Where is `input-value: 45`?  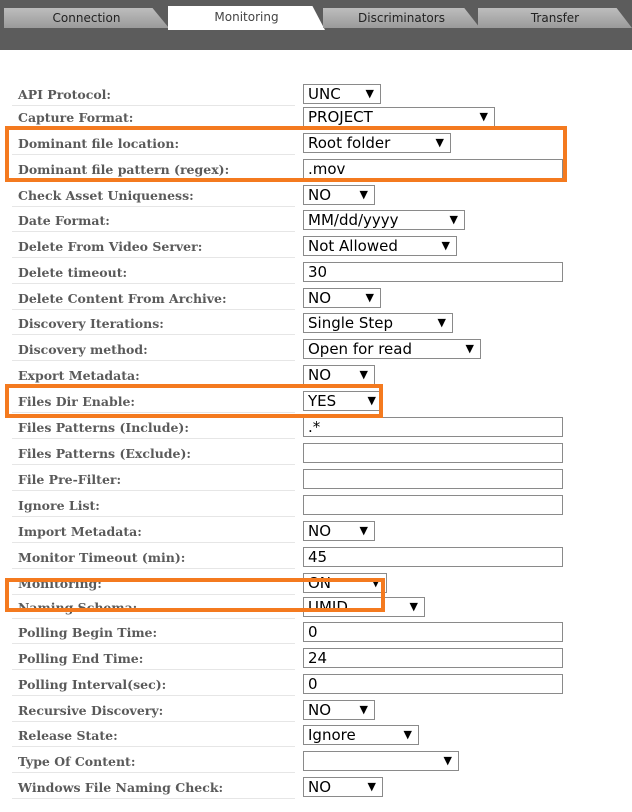
input-value: 45 is located at coordinates (318, 557).